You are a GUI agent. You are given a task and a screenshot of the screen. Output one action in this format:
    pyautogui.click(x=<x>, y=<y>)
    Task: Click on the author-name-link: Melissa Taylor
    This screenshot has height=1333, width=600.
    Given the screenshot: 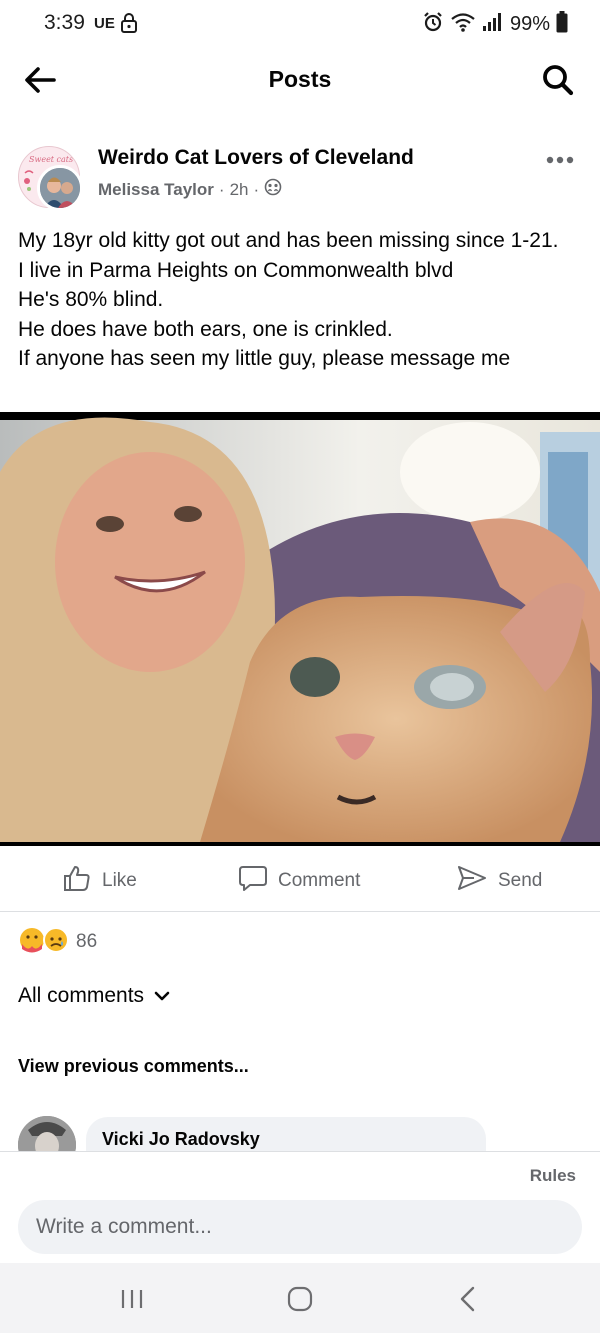 What is the action you would take?
    pyautogui.click(x=156, y=190)
    